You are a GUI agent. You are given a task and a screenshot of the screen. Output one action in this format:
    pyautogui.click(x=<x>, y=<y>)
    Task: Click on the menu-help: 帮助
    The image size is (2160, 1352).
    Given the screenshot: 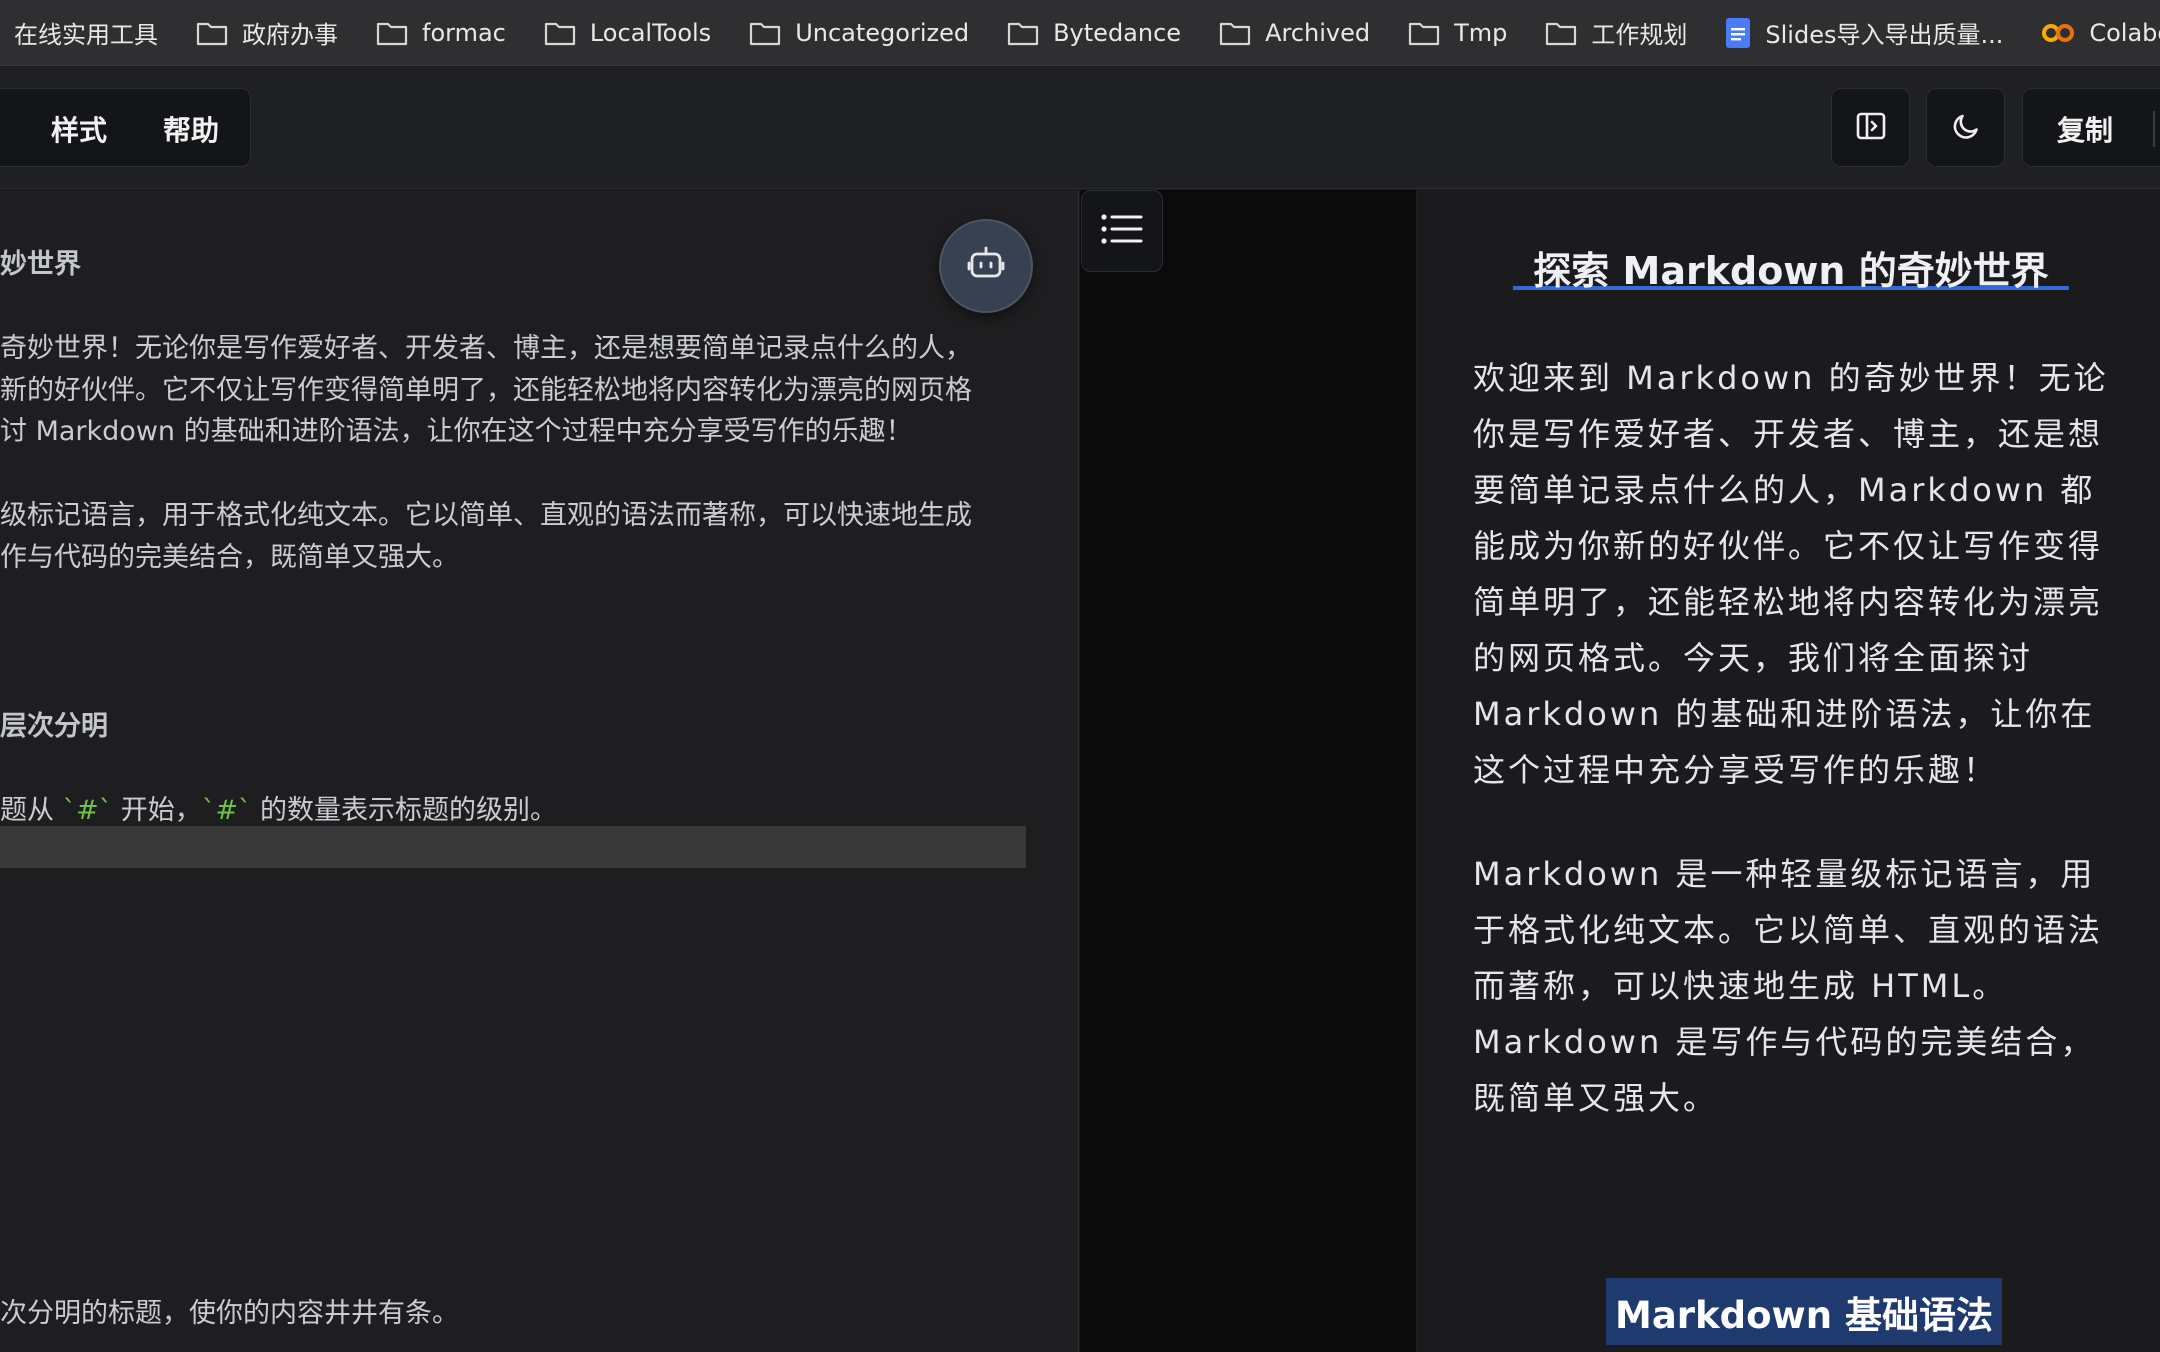 What is the action you would take?
    pyautogui.click(x=191, y=128)
    